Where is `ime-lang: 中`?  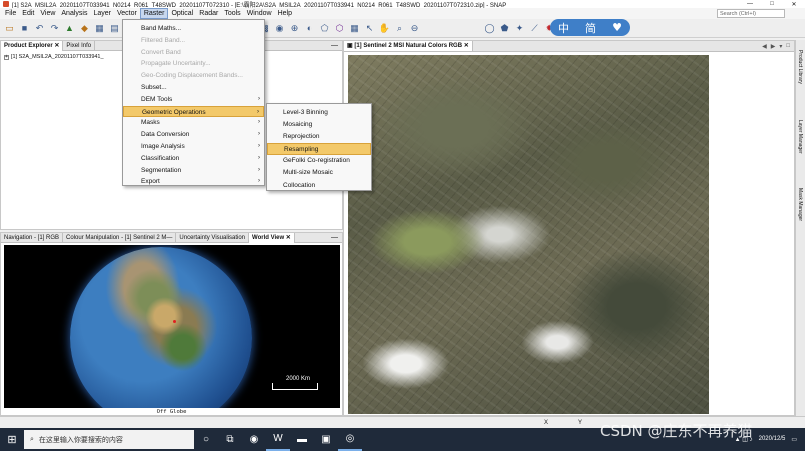 ime-lang: 中 is located at coordinates (564, 28).